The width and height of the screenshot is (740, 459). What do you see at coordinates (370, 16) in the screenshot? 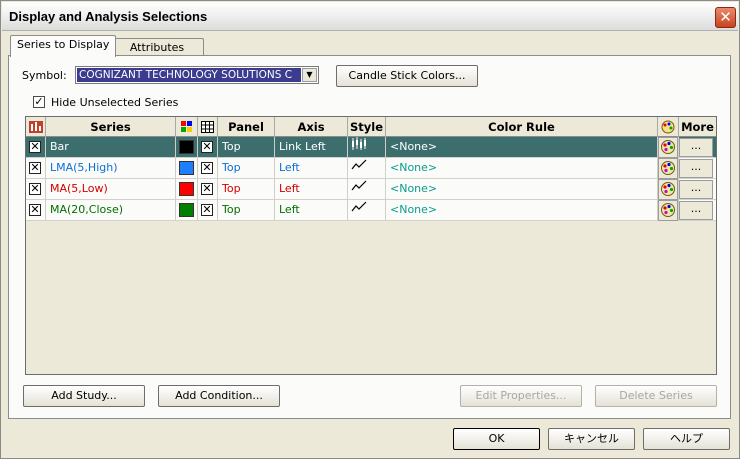
I see `title-bar: Display and Analysis Selections ✕` at bounding box center [370, 16].